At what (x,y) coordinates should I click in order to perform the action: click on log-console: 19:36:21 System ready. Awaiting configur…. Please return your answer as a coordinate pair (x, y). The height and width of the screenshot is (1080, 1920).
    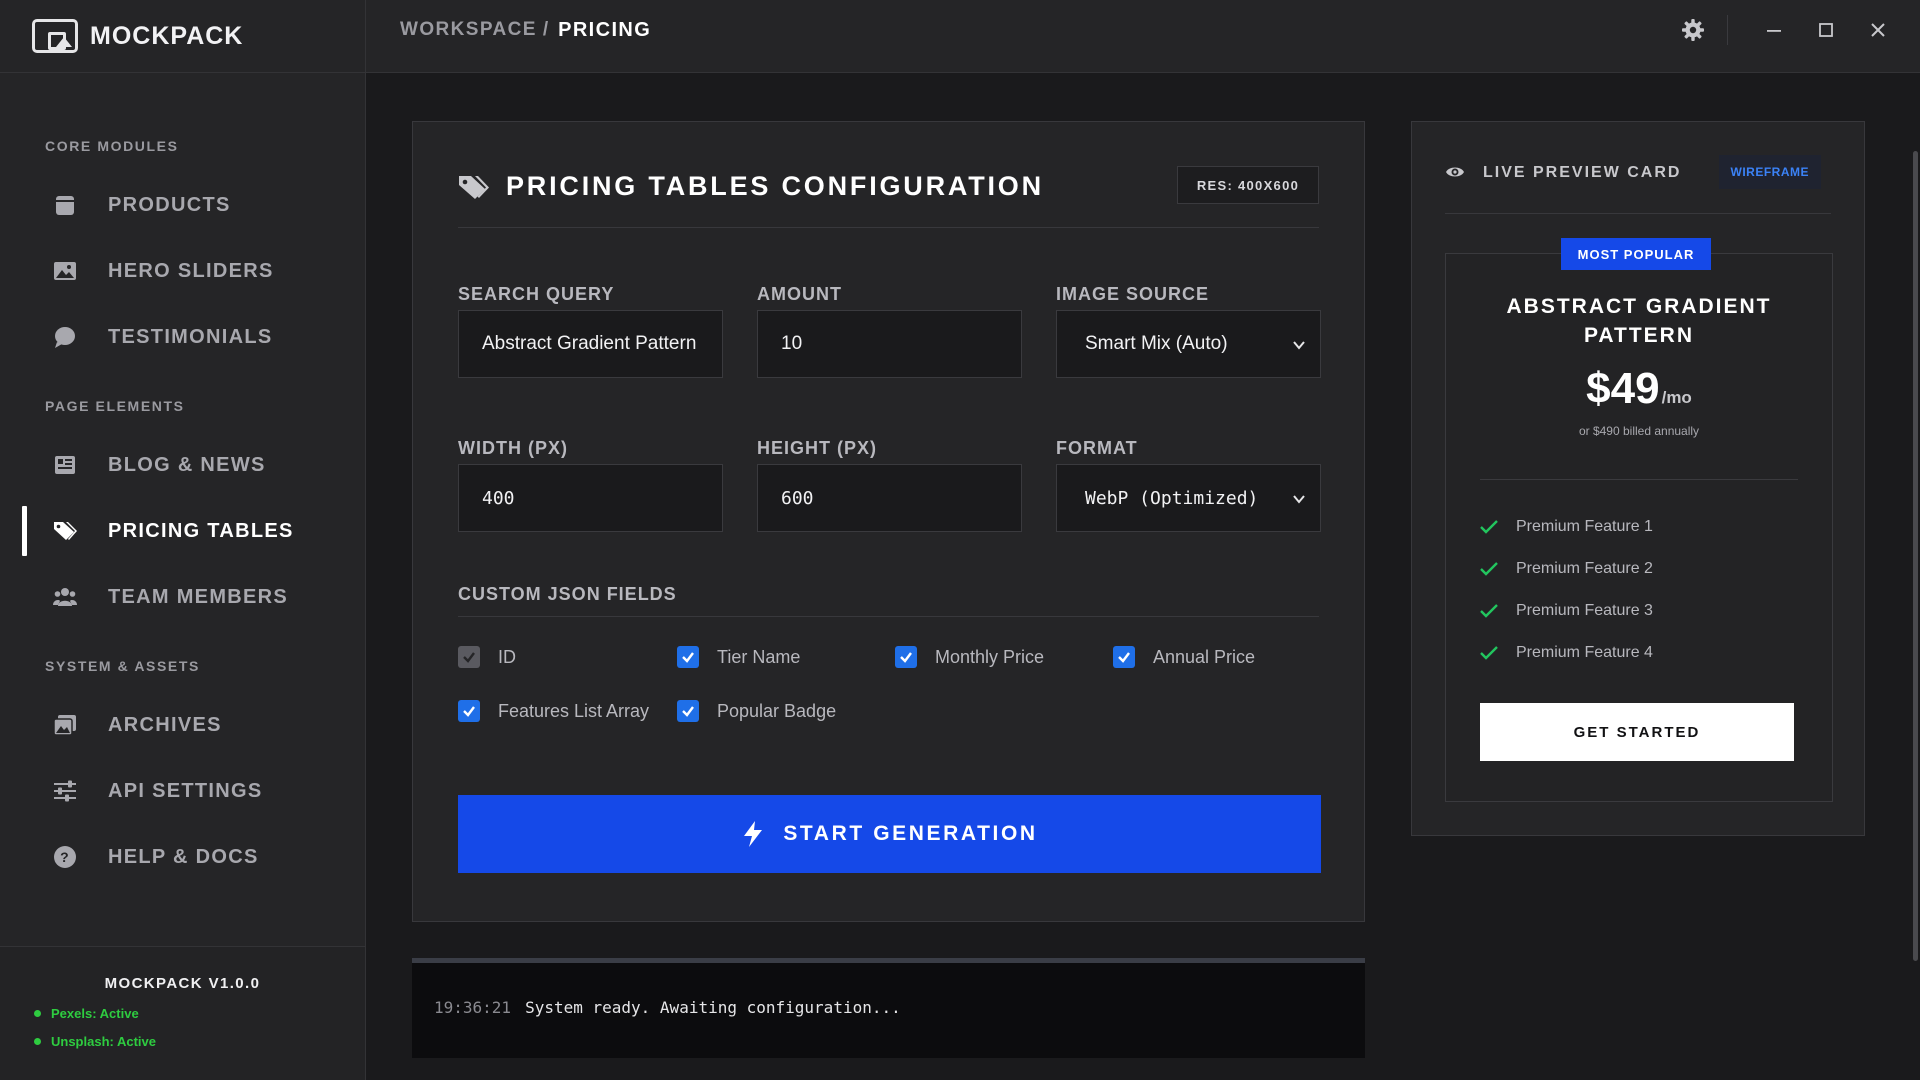
    Looking at the image, I should click on (888, 1008).